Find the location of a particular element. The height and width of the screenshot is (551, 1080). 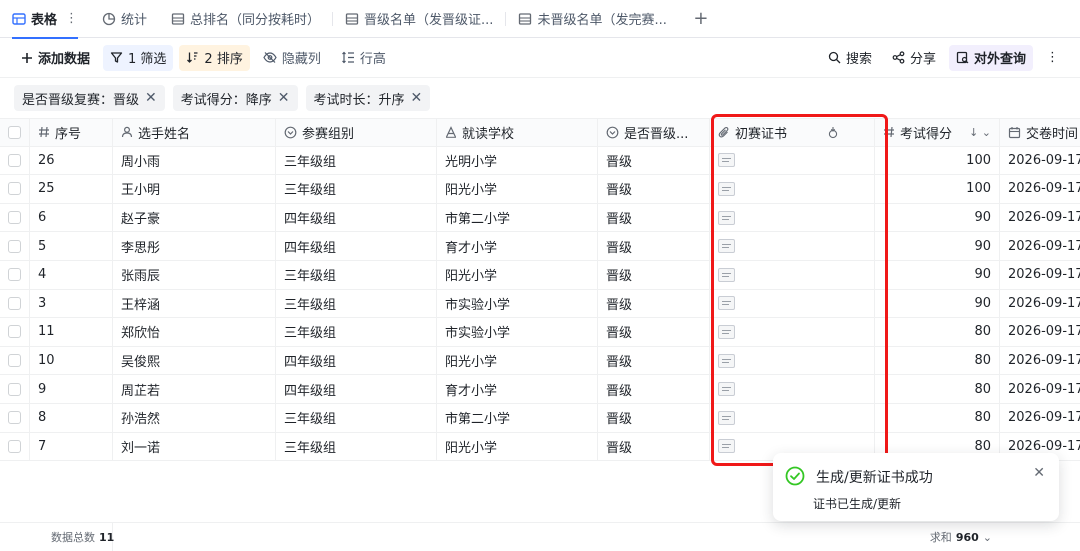

cell-no: 3 is located at coordinates (71, 303).